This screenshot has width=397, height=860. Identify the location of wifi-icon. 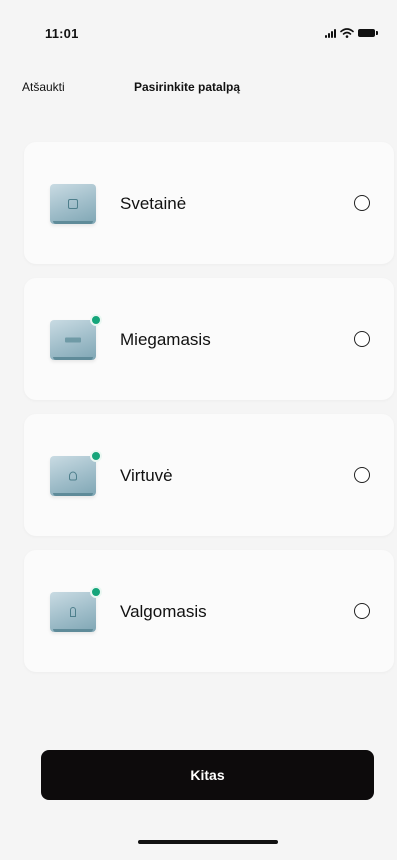
(347, 33).